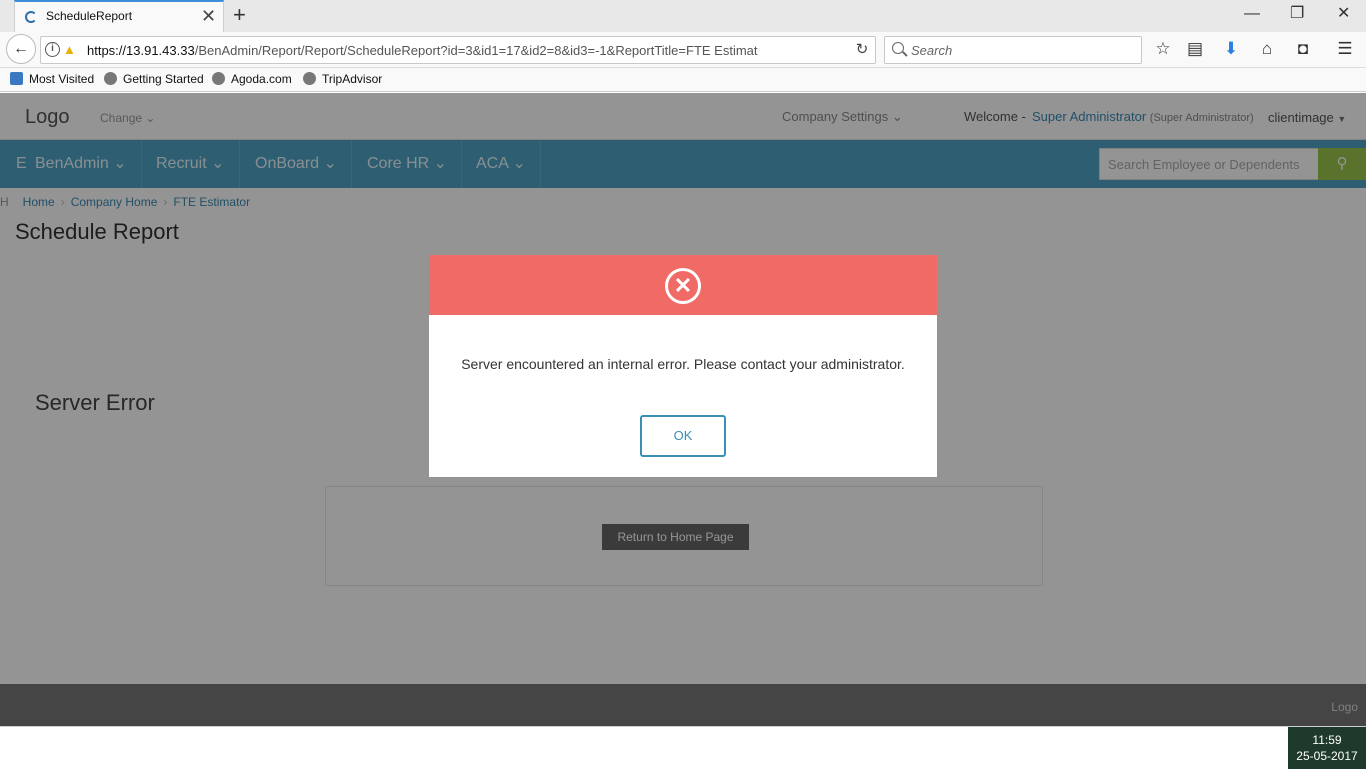 The width and height of the screenshot is (1366, 769). I want to click on bookmark-most-visited: Most Visited, so click(52, 79).